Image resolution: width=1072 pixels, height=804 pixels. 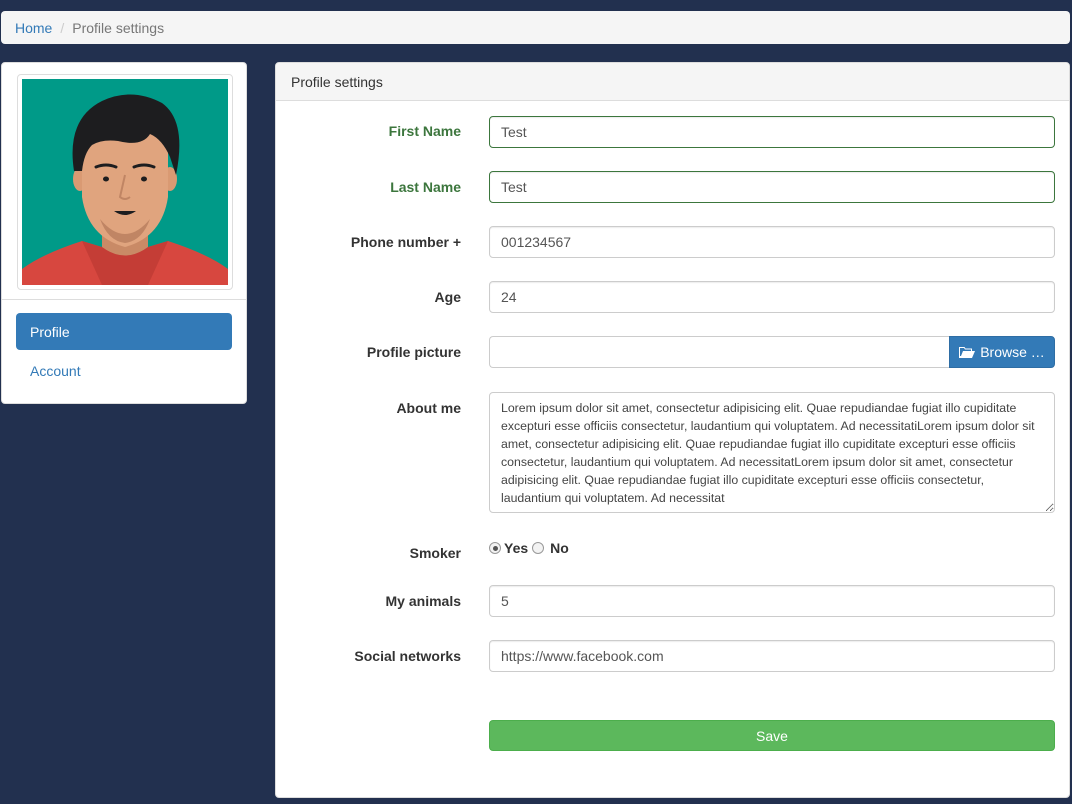 I want to click on last-name-field, so click(x=772, y=187).